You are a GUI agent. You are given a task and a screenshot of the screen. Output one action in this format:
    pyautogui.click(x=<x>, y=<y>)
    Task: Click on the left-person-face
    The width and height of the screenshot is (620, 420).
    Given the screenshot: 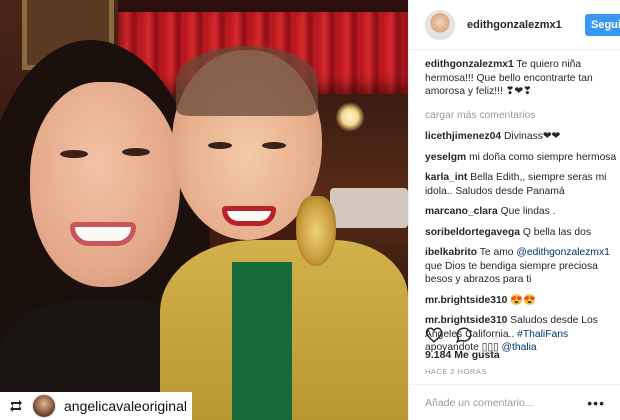 What is the action you would take?
    pyautogui.click(x=105, y=184)
    